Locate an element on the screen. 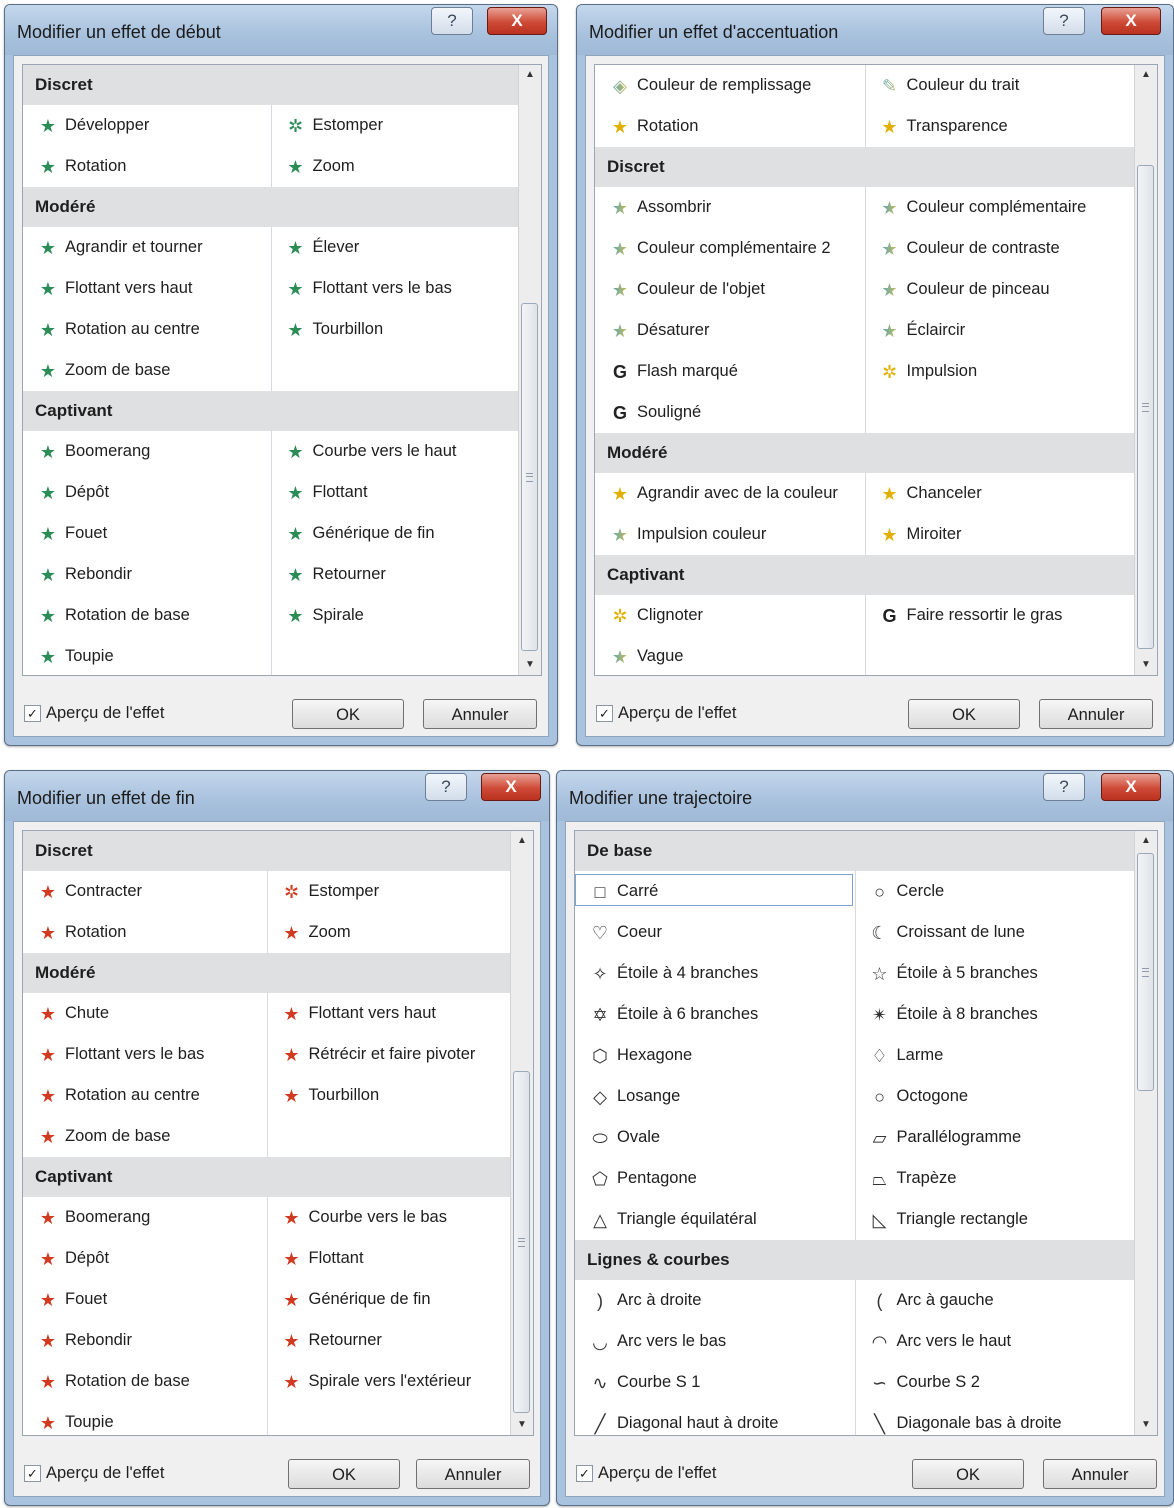  effect-item-croissant-de-lune: ☾ Croissant de lune is located at coordinates (995, 932).